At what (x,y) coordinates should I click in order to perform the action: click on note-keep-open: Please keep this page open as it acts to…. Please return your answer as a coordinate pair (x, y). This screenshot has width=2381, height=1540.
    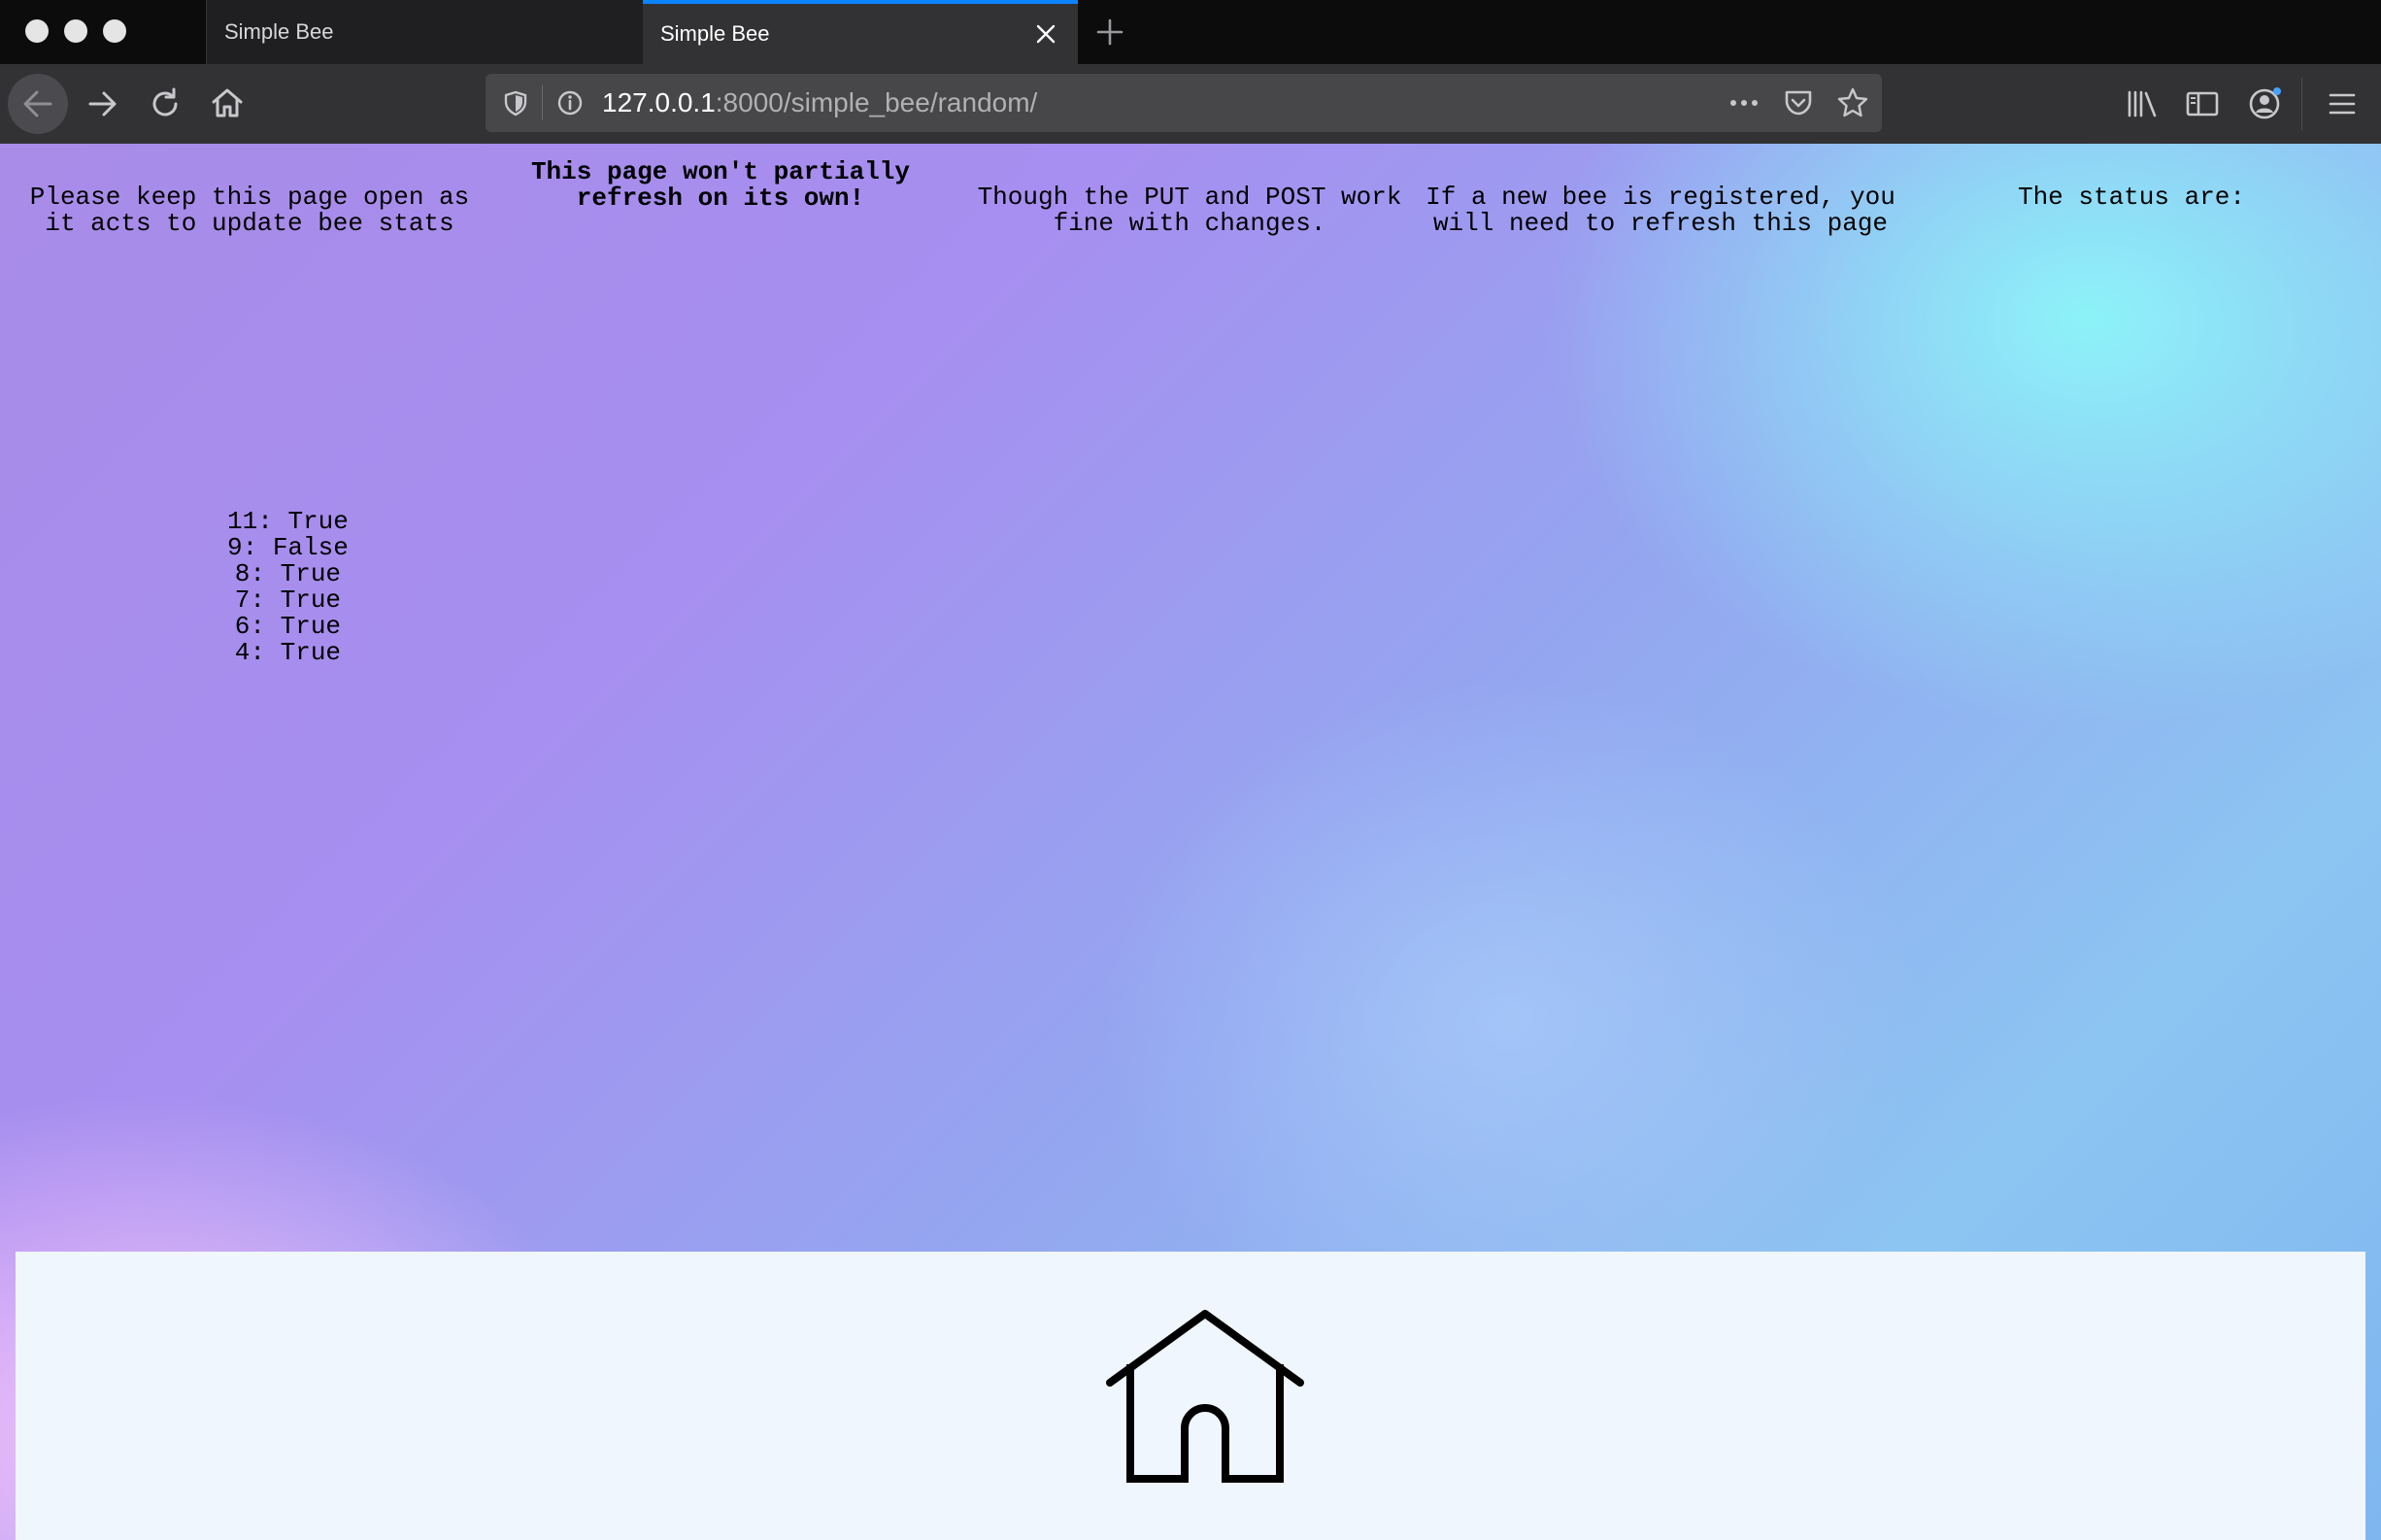
    Looking at the image, I should click on (249, 210).